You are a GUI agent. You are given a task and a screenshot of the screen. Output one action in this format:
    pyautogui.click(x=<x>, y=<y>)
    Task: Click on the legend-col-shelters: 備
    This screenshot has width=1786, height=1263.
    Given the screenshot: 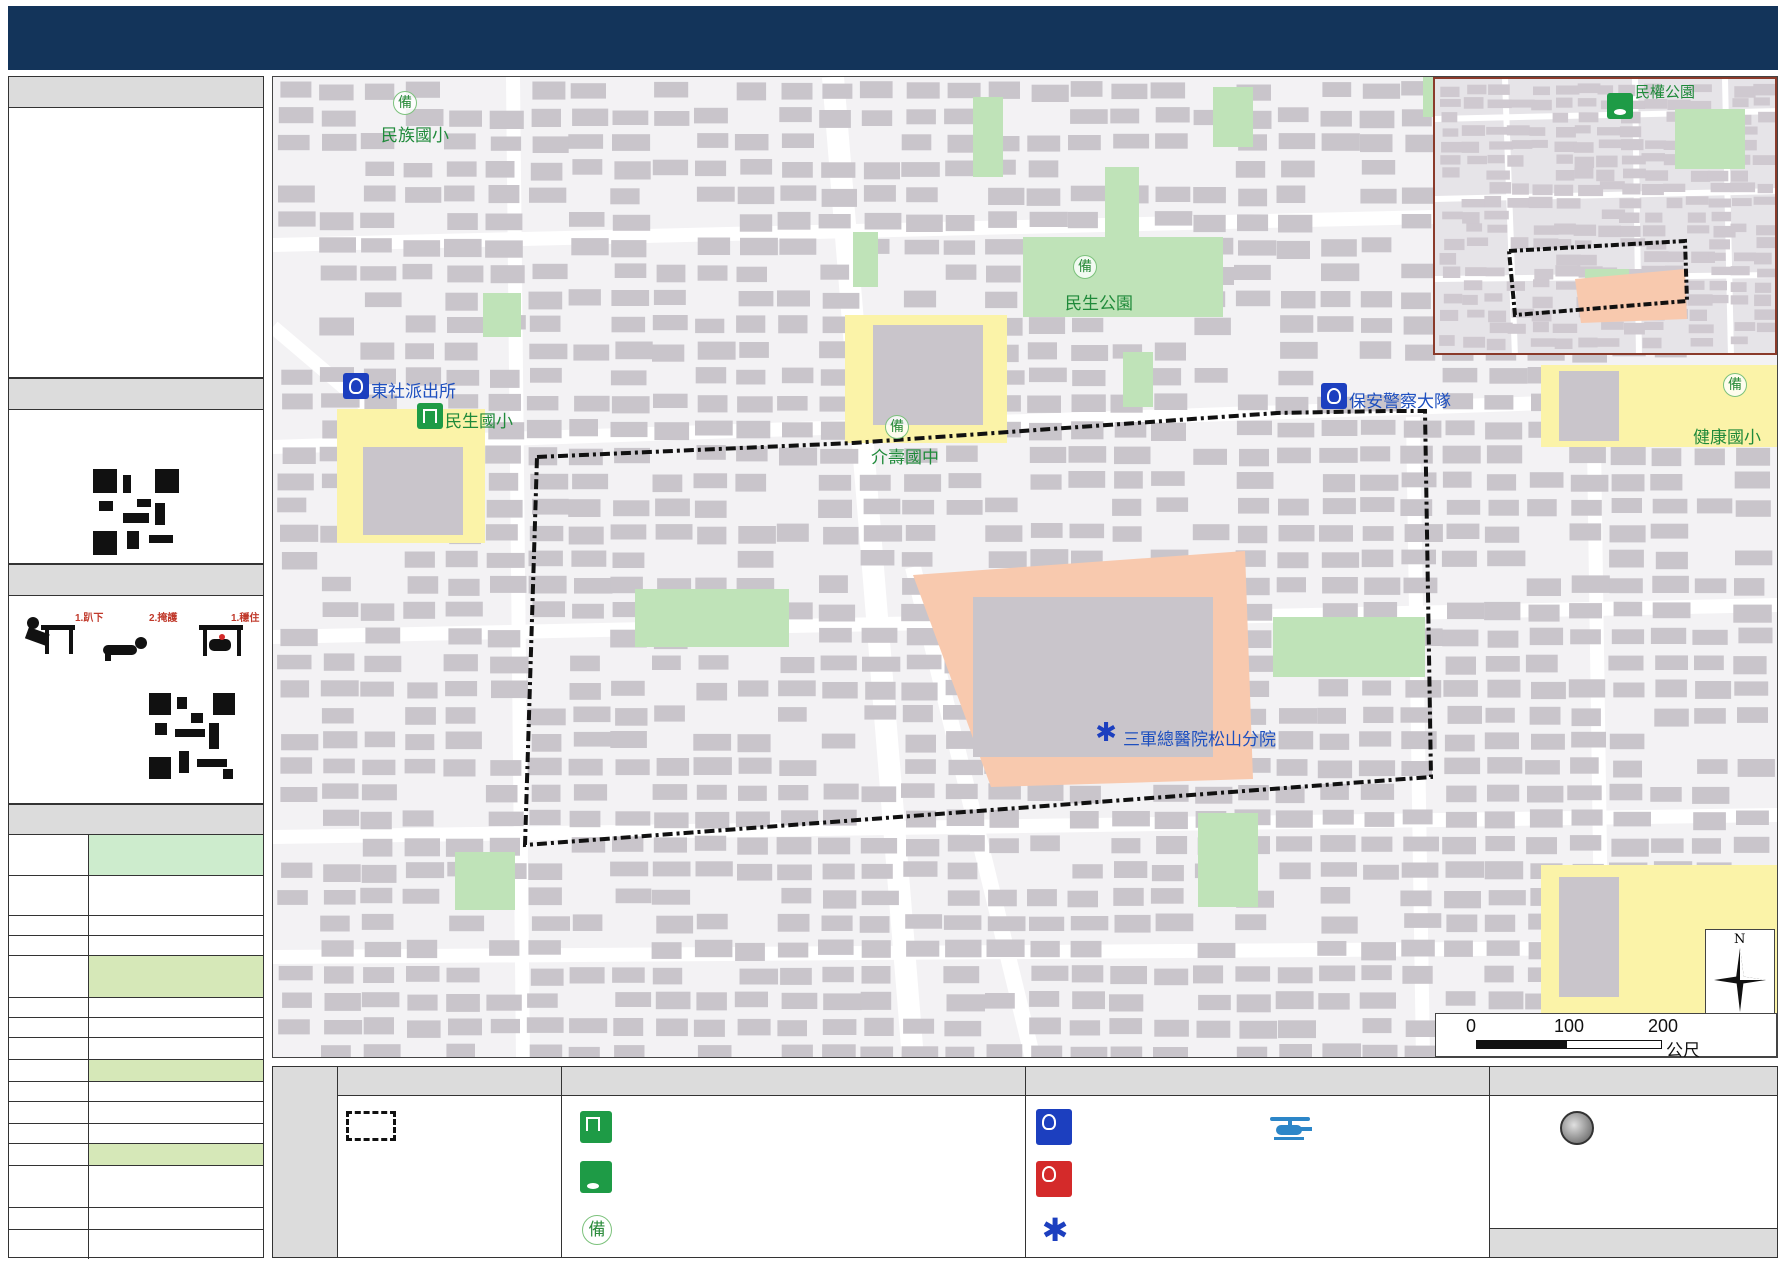 What is the action you would take?
    pyautogui.click(x=793, y=1162)
    